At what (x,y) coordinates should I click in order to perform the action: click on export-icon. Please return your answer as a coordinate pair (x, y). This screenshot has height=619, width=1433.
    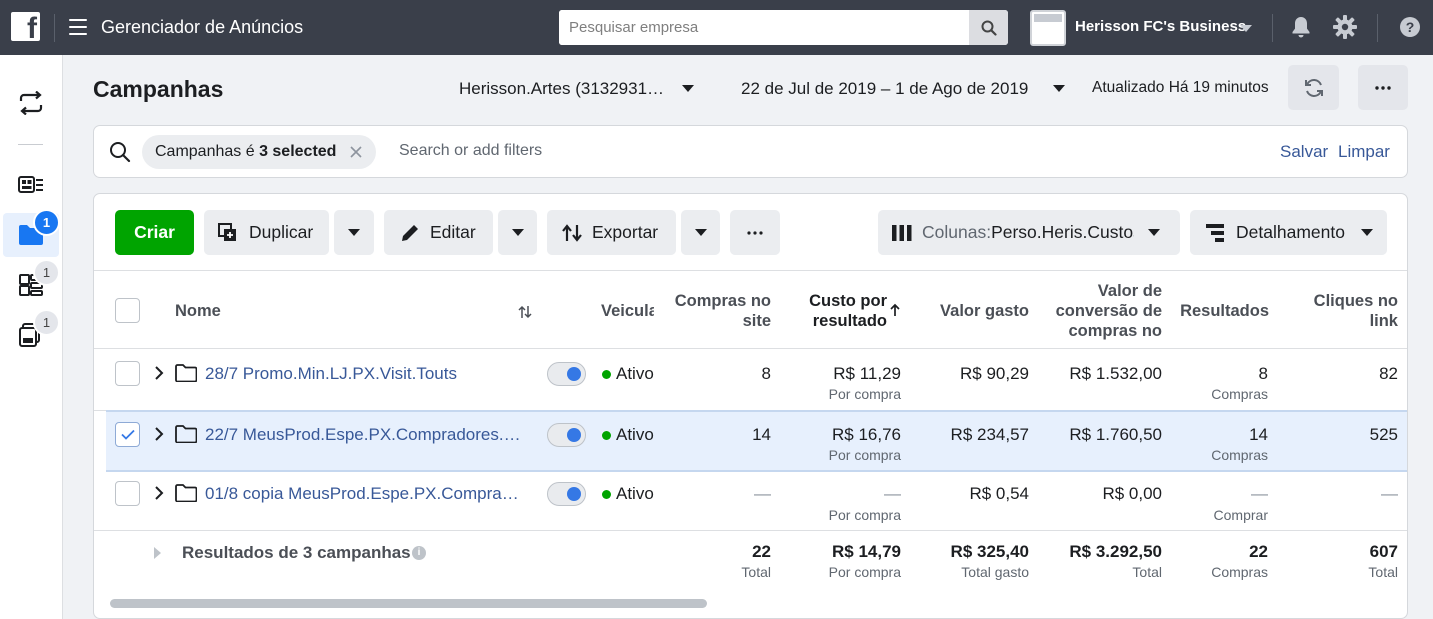
    Looking at the image, I should click on (572, 232).